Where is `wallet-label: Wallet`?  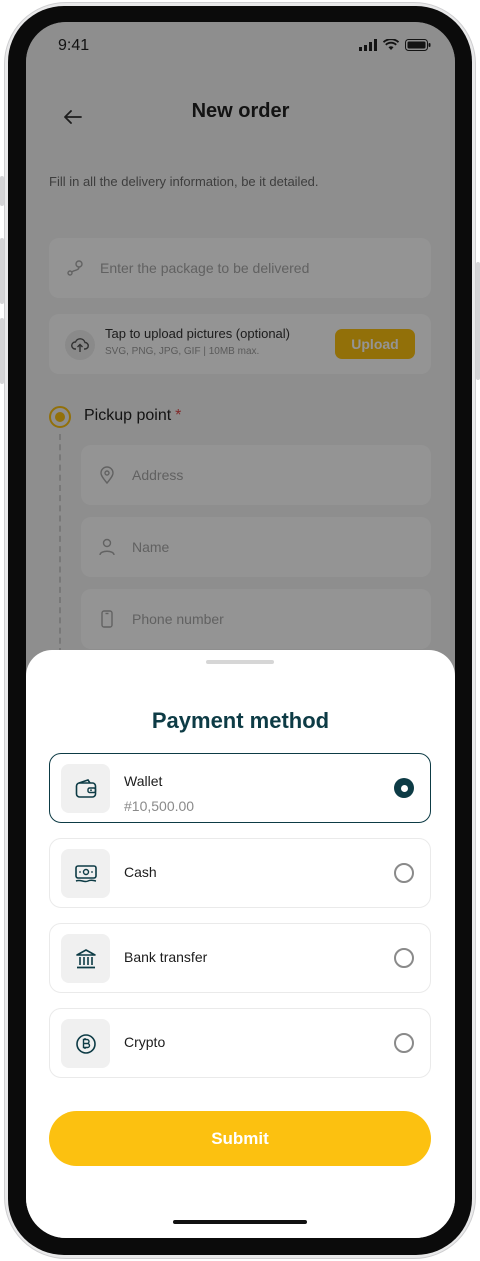
wallet-label: Wallet is located at coordinates (143, 781).